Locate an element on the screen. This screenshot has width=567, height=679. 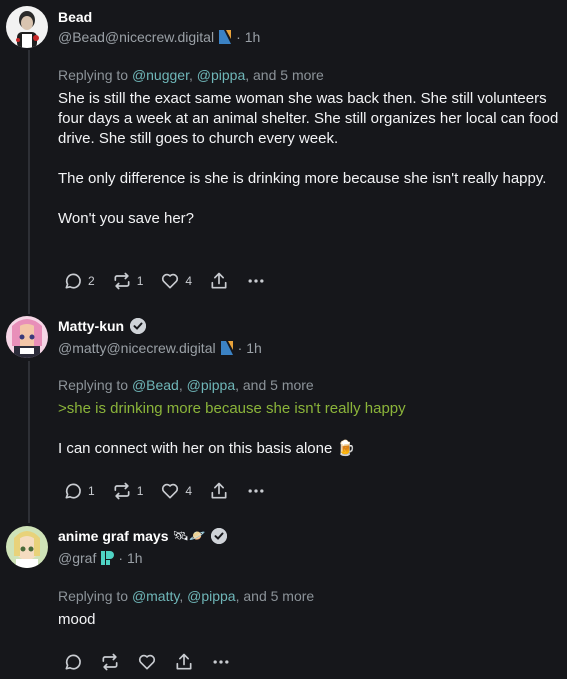
reply-button: 2 is located at coordinates (79, 281).